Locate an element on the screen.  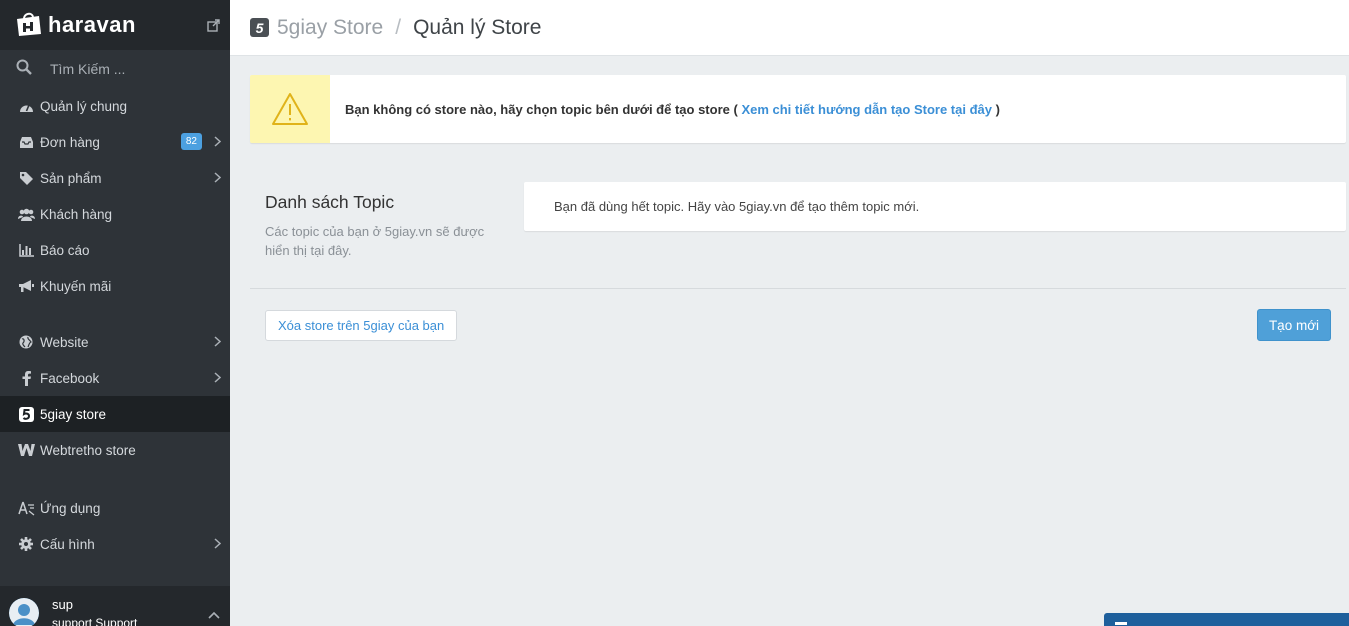
sidebar-item-label: Facebook is located at coordinates (70, 378).